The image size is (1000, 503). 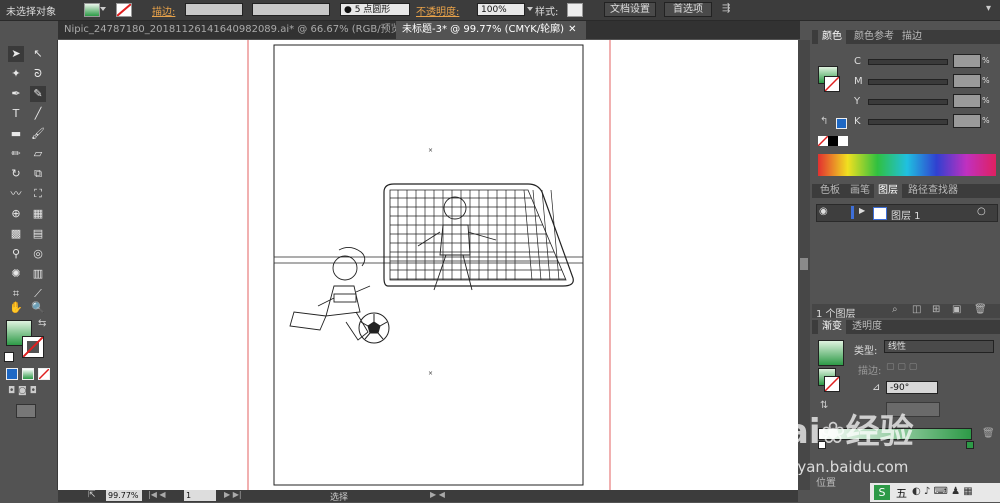 I want to click on expand-triangle-icon: ▶, so click(x=862, y=210).